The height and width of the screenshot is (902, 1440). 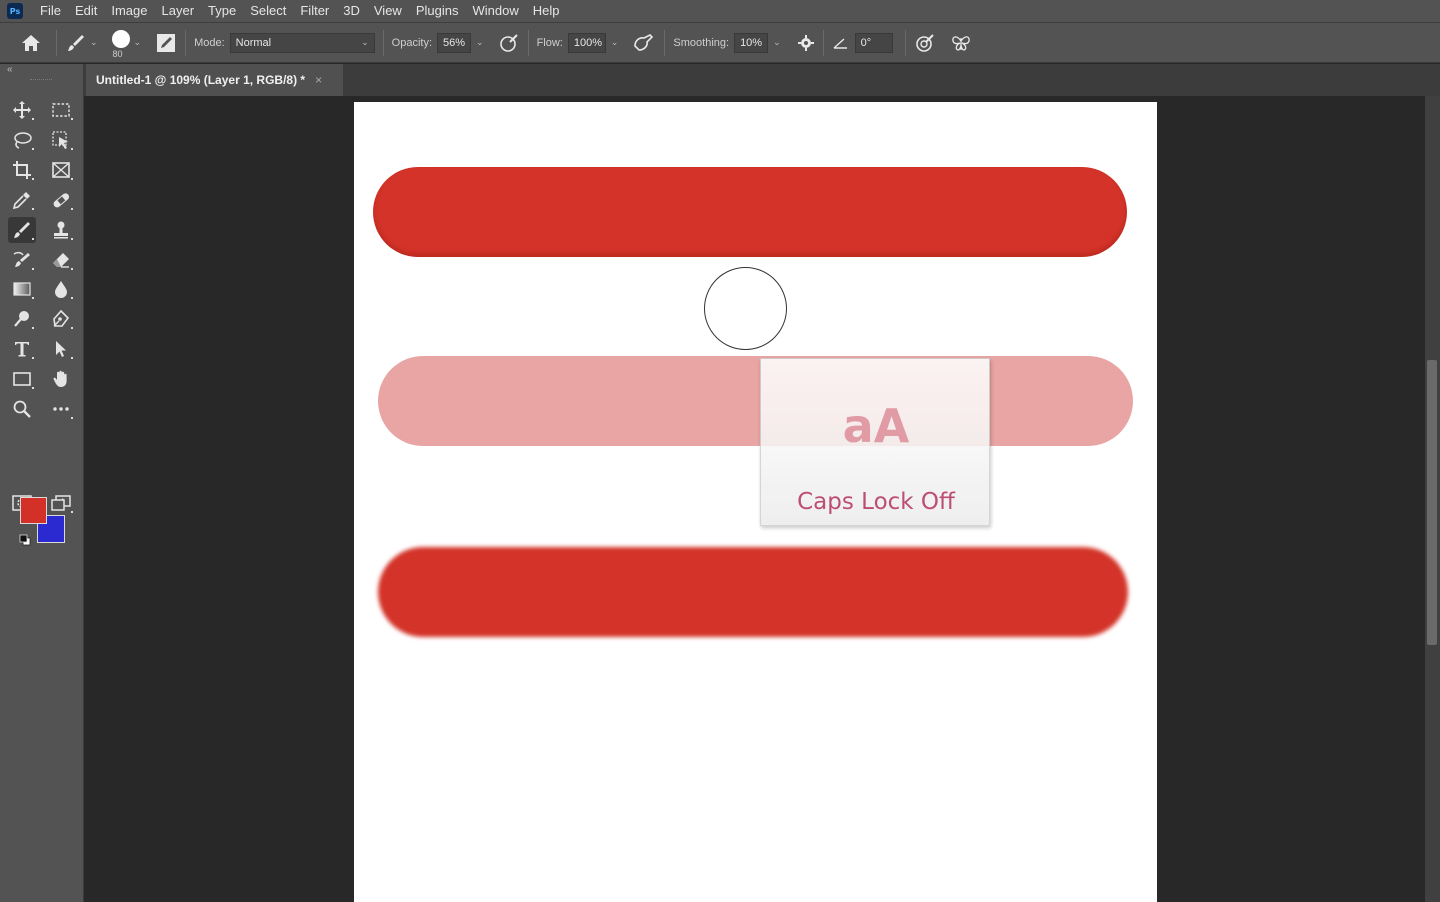 What do you see at coordinates (745, 308) in the screenshot?
I see `brush-cursor` at bounding box center [745, 308].